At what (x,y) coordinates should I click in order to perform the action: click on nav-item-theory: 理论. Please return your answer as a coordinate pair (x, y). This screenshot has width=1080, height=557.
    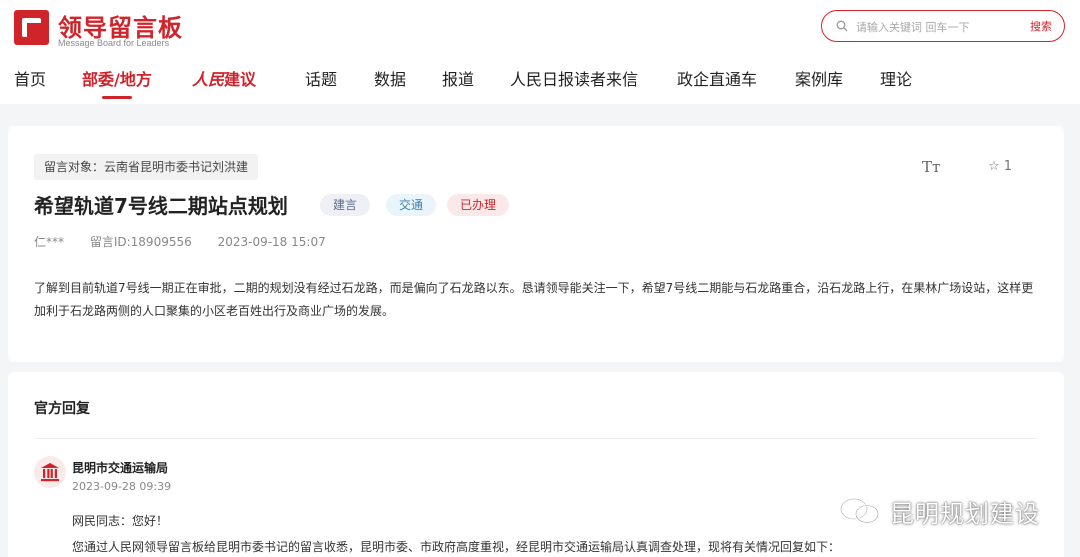
    Looking at the image, I should click on (896, 78).